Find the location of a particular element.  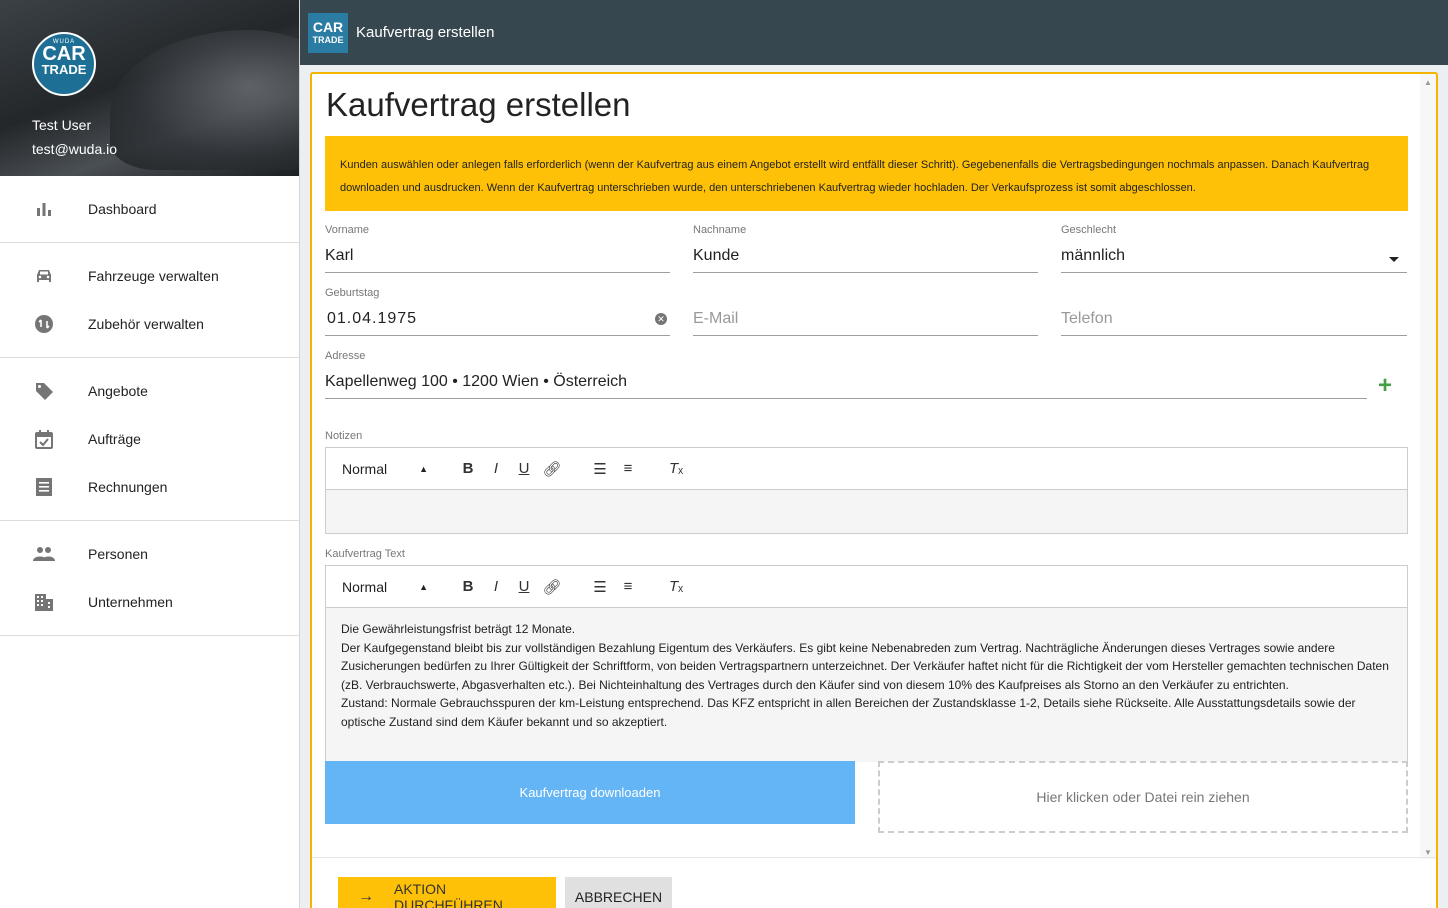

nav-group: Personen Unternehmen is located at coordinates (149, 578).